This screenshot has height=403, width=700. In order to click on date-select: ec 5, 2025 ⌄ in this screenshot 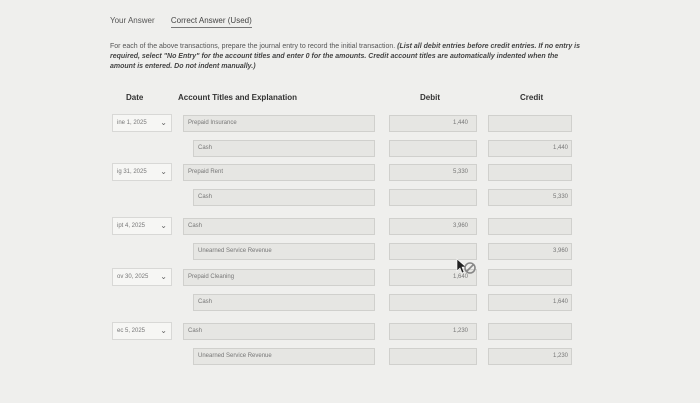, I will do `click(142, 331)`.